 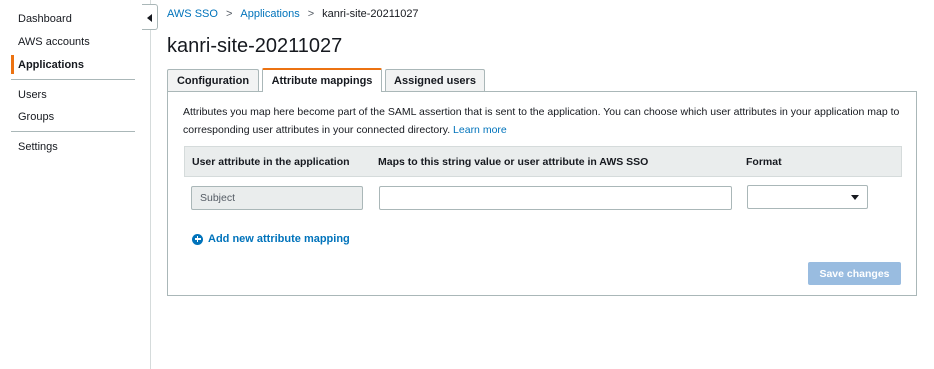 I want to click on breadcrumb-link-applications: Applications, so click(x=269, y=14).